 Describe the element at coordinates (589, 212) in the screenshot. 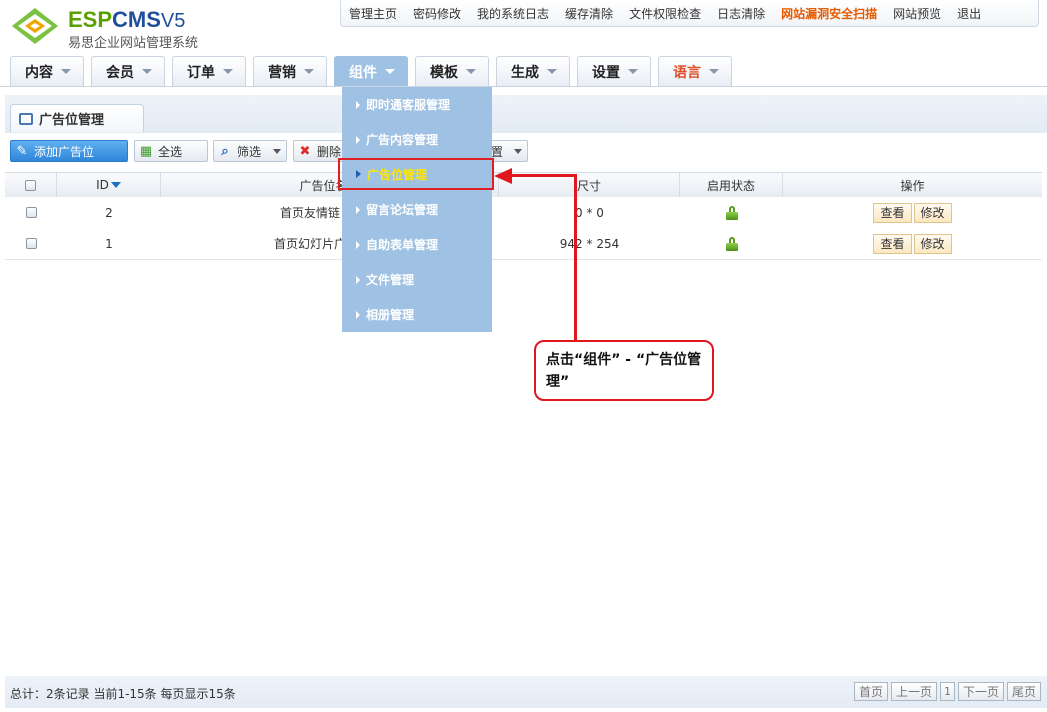

I see `row-size: 0 * 0` at that location.